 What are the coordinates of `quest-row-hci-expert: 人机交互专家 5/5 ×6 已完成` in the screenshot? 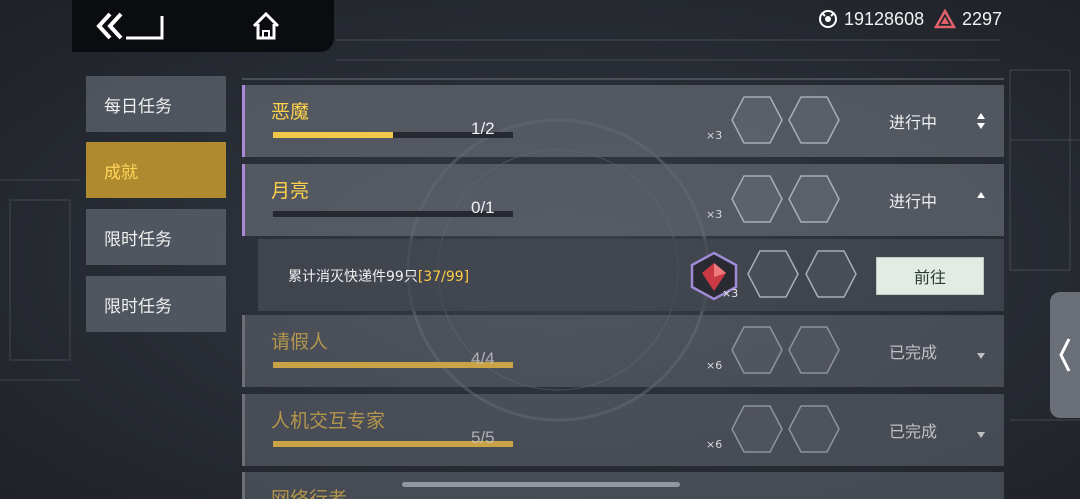 It's located at (623, 430).